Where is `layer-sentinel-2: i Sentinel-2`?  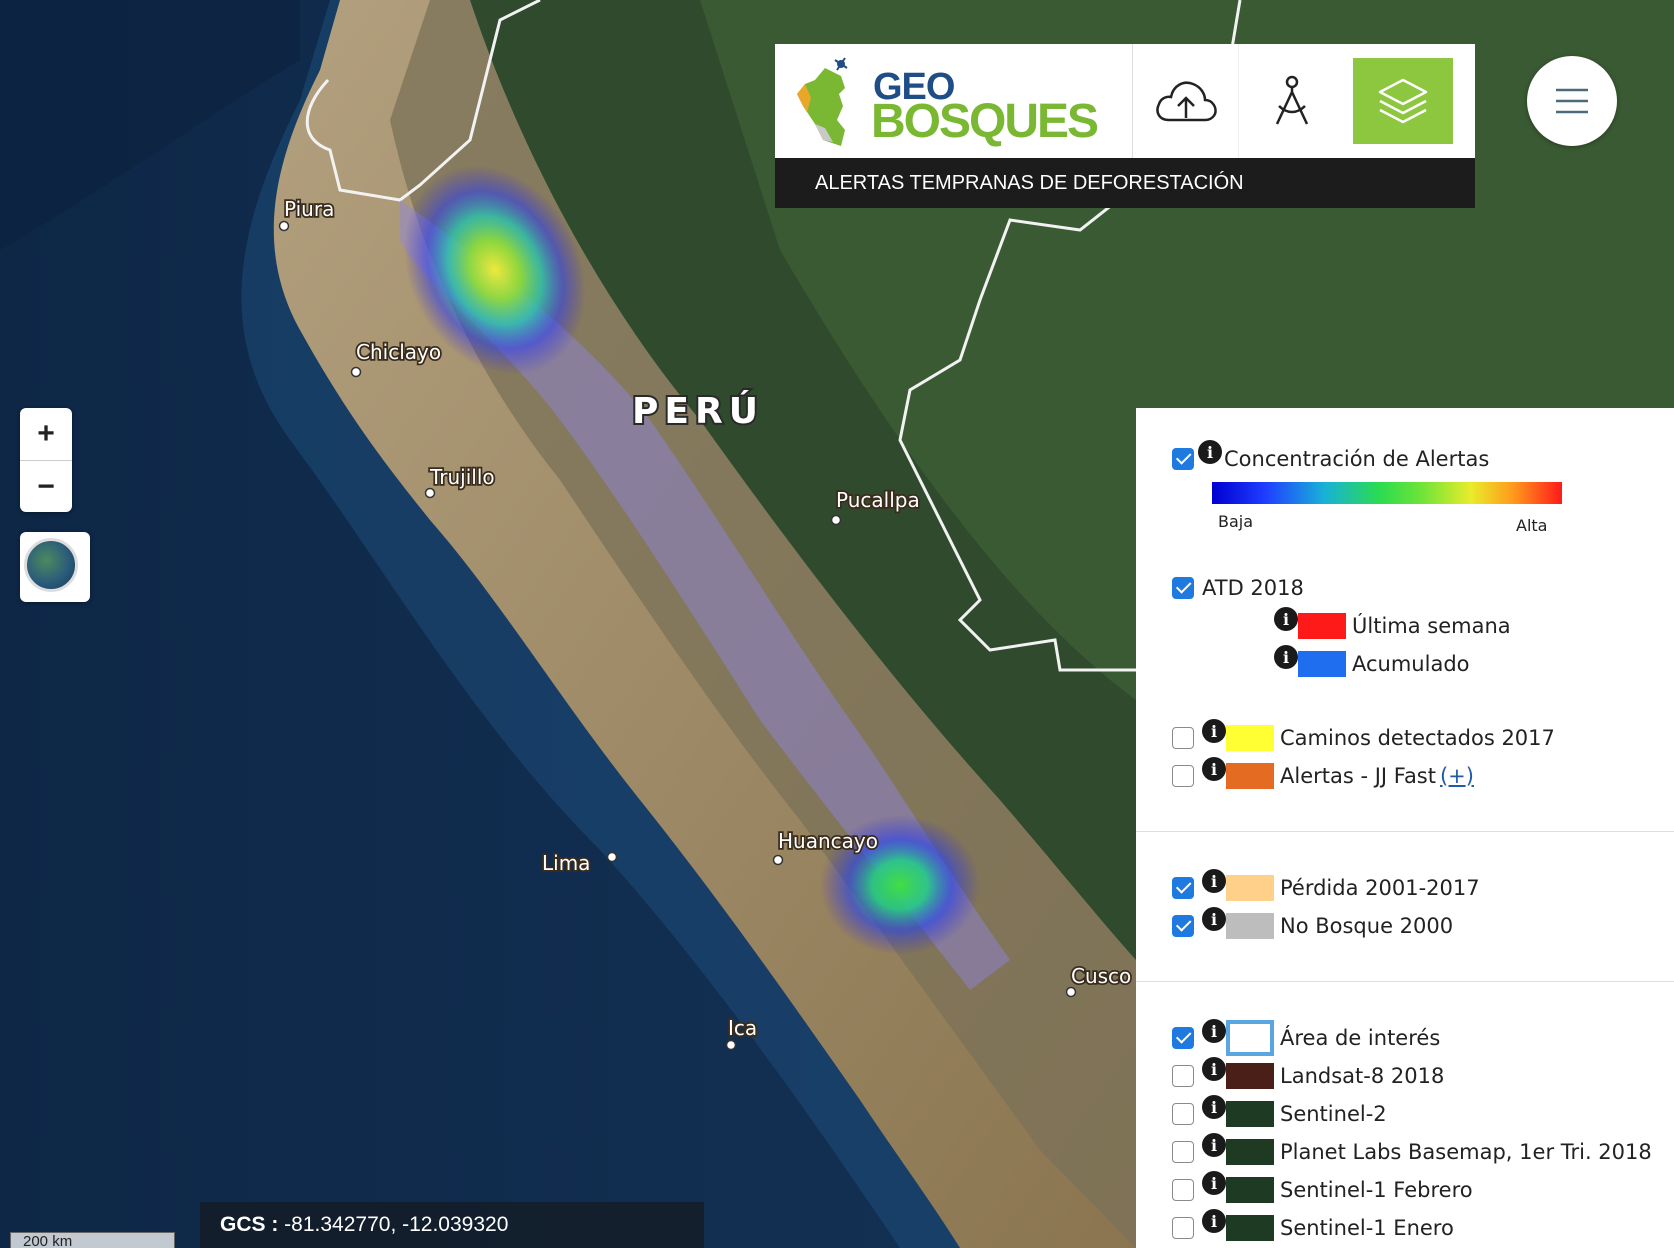 layer-sentinel-2: i Sentinel-2 is located at coordinates (1279, 1112).